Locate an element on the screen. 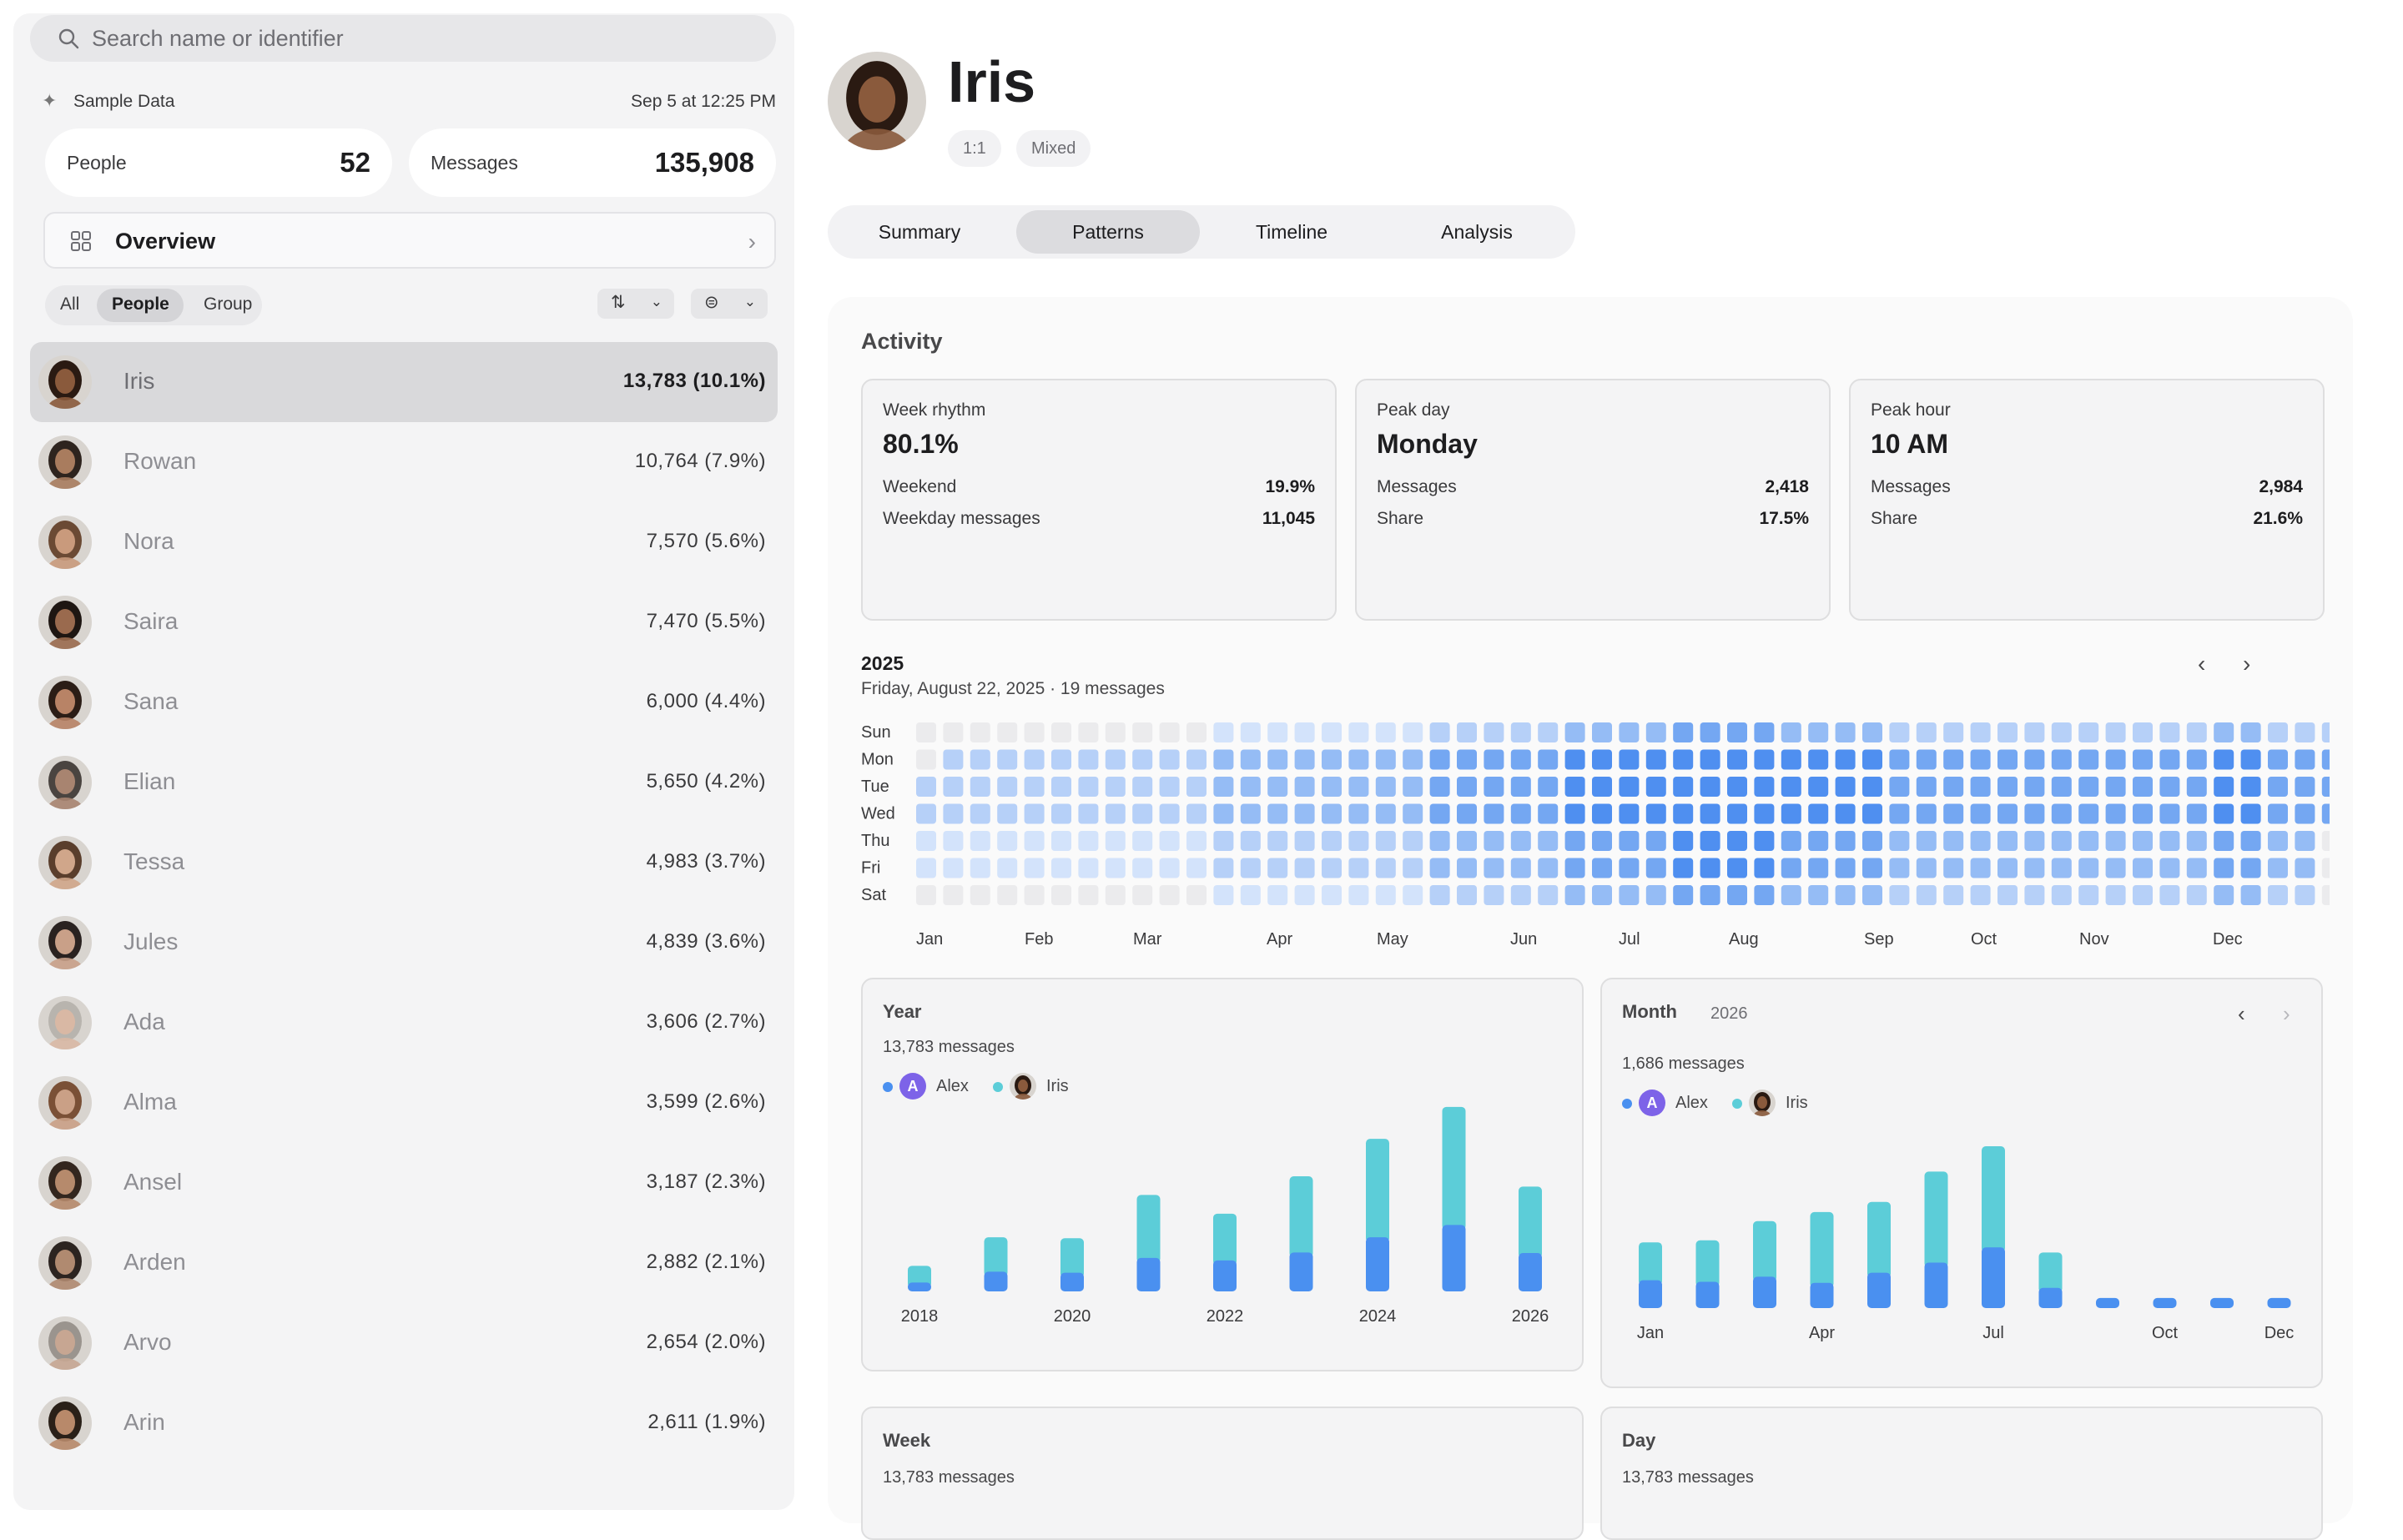  filter-all: All is located at coordinates (69, 304).